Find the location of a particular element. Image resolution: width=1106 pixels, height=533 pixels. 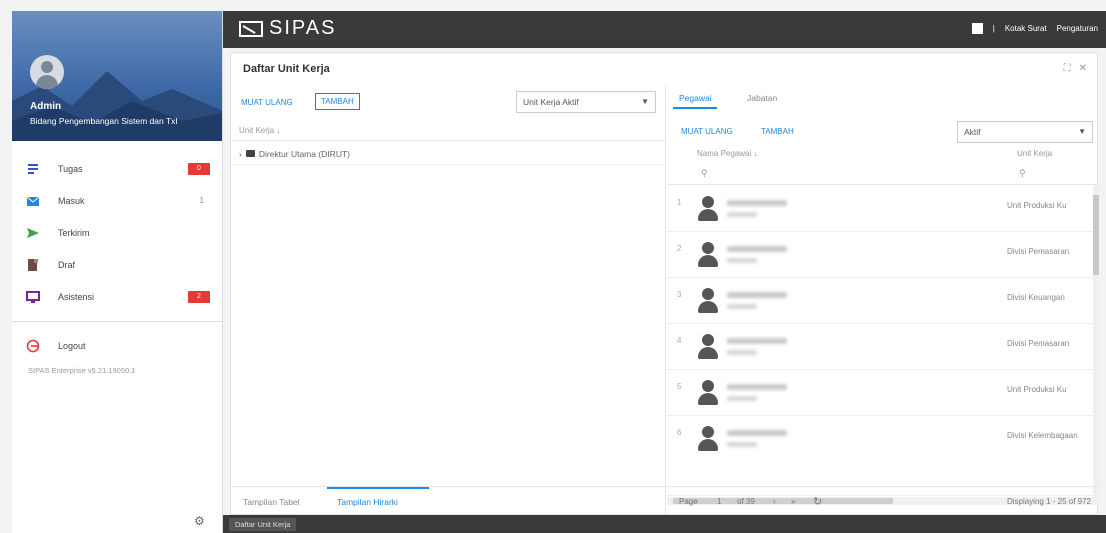

window-icon is located at coordinates (977, 28).